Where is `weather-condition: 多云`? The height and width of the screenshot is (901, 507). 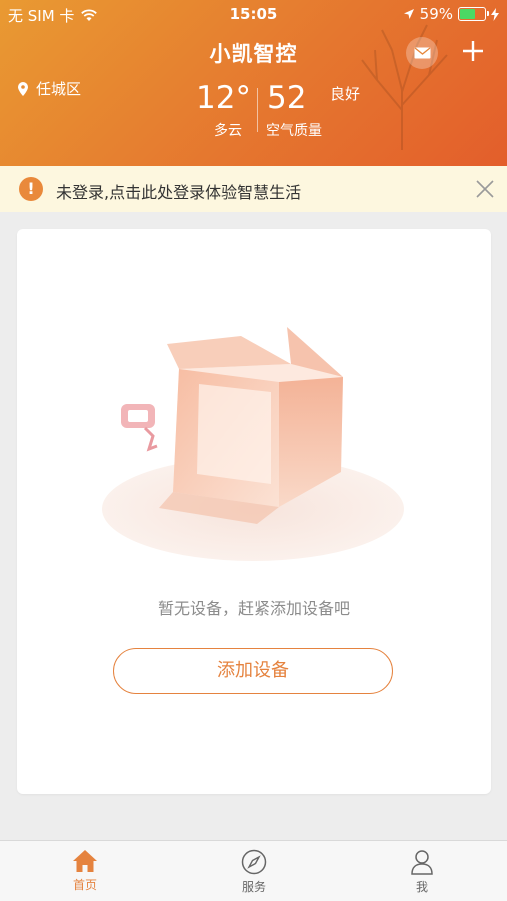 weather-condition: 多云 is located at coordinates (228, 131).